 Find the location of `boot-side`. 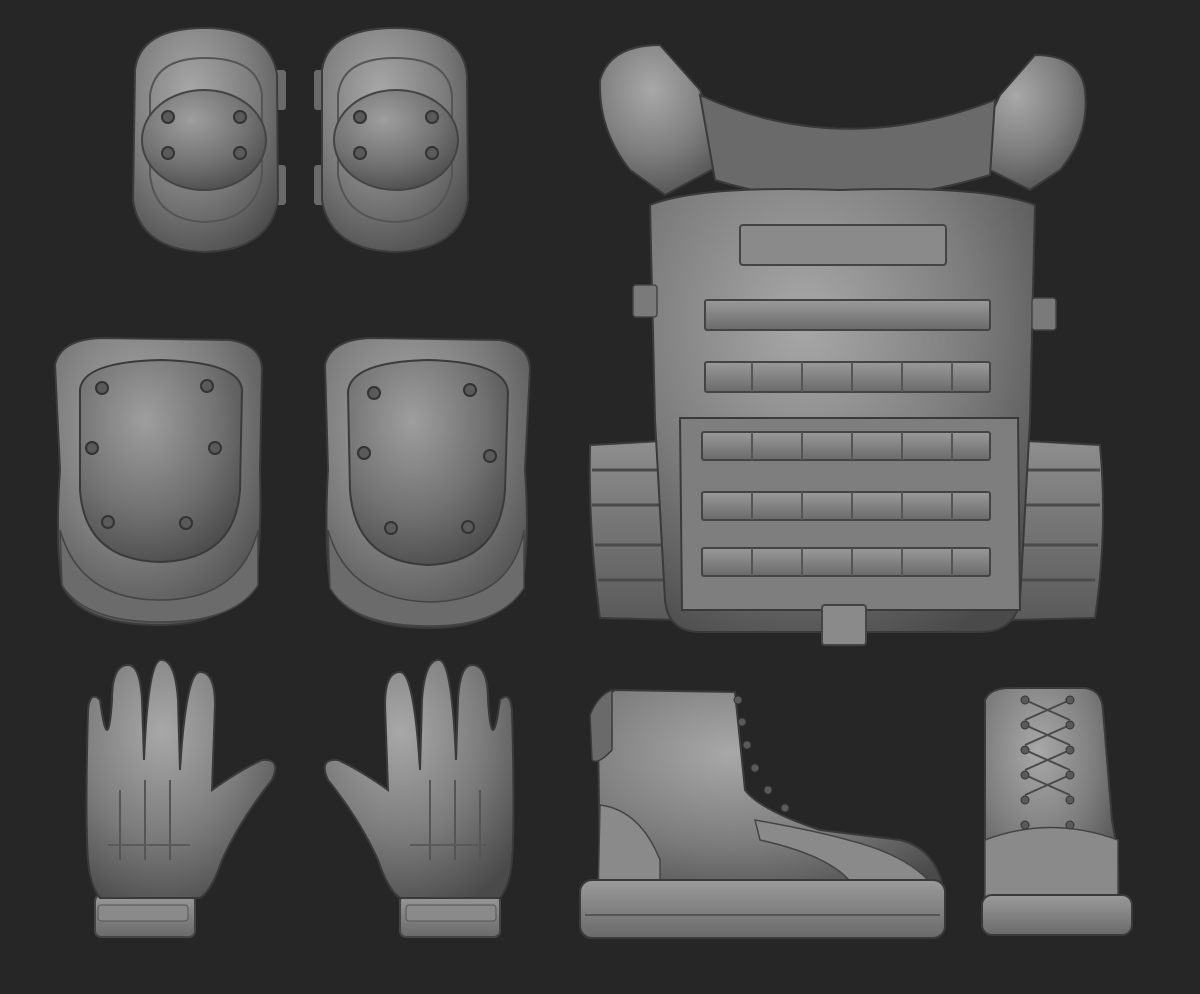

boot-side is located at coordinates (763, 813).